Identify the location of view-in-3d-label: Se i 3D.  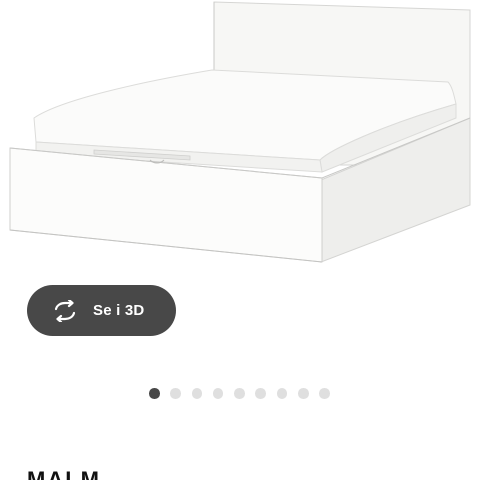
(119, 310).